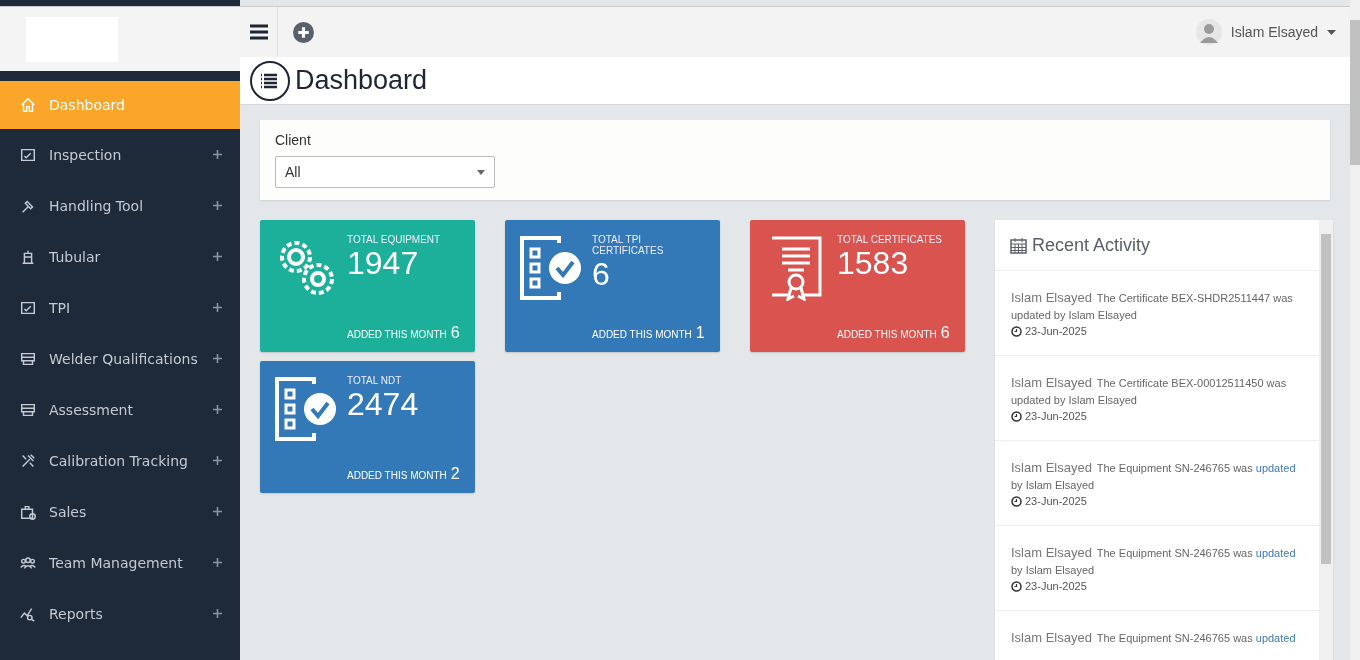  I want to click on stat-title: TOTAL NDT, so click(375, 380).